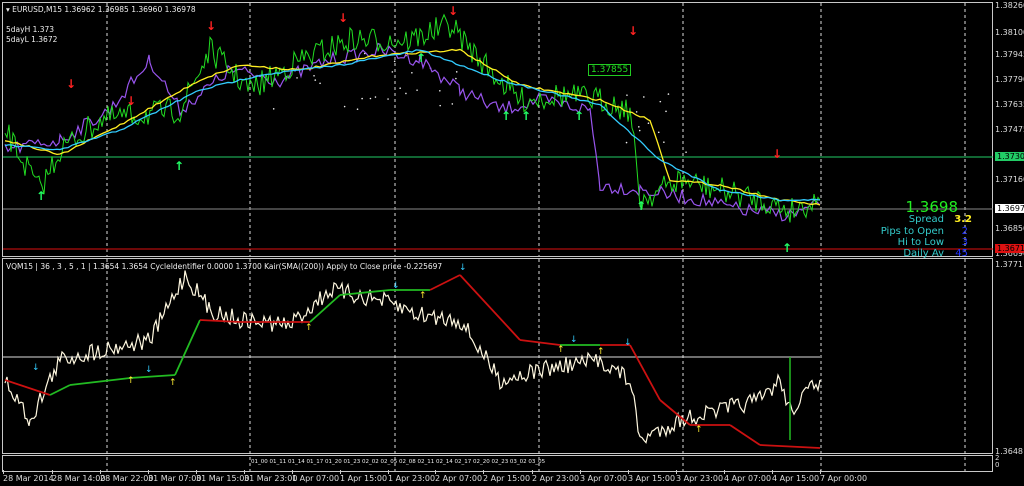 The image size is (1024, 486). I want to click on pips-to-open-value: 2, so click(964, 231).